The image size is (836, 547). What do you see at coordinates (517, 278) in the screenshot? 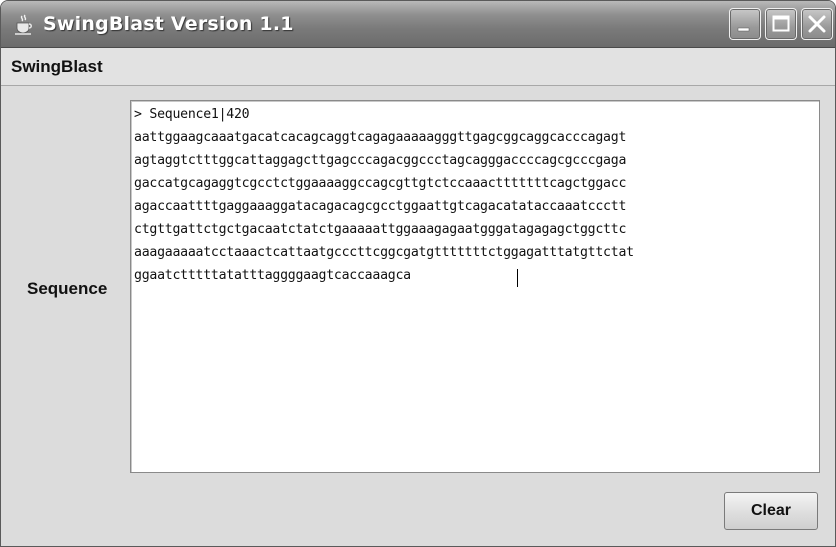
I see `text-caret` at bounding box center [517, 278].